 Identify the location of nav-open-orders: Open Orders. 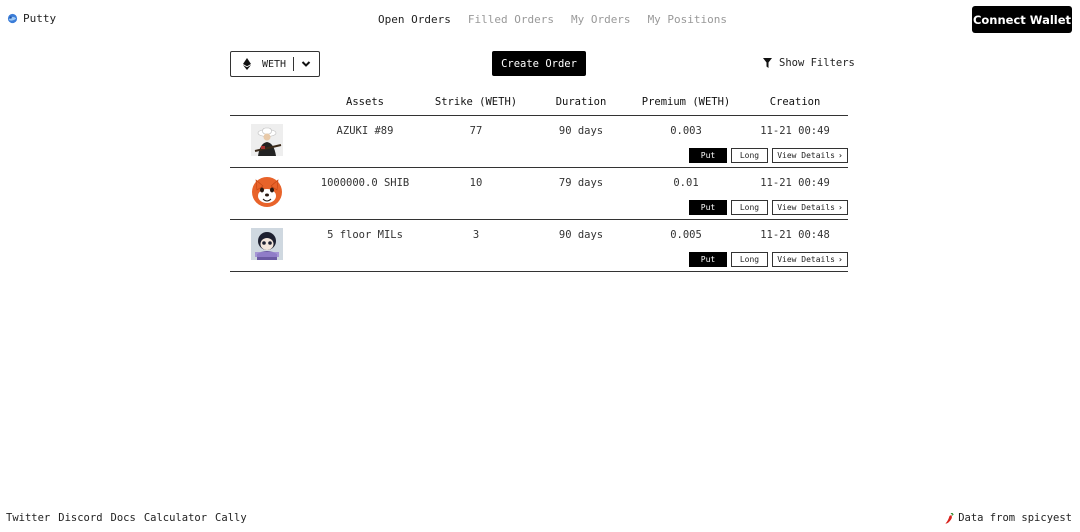
(414, 19).